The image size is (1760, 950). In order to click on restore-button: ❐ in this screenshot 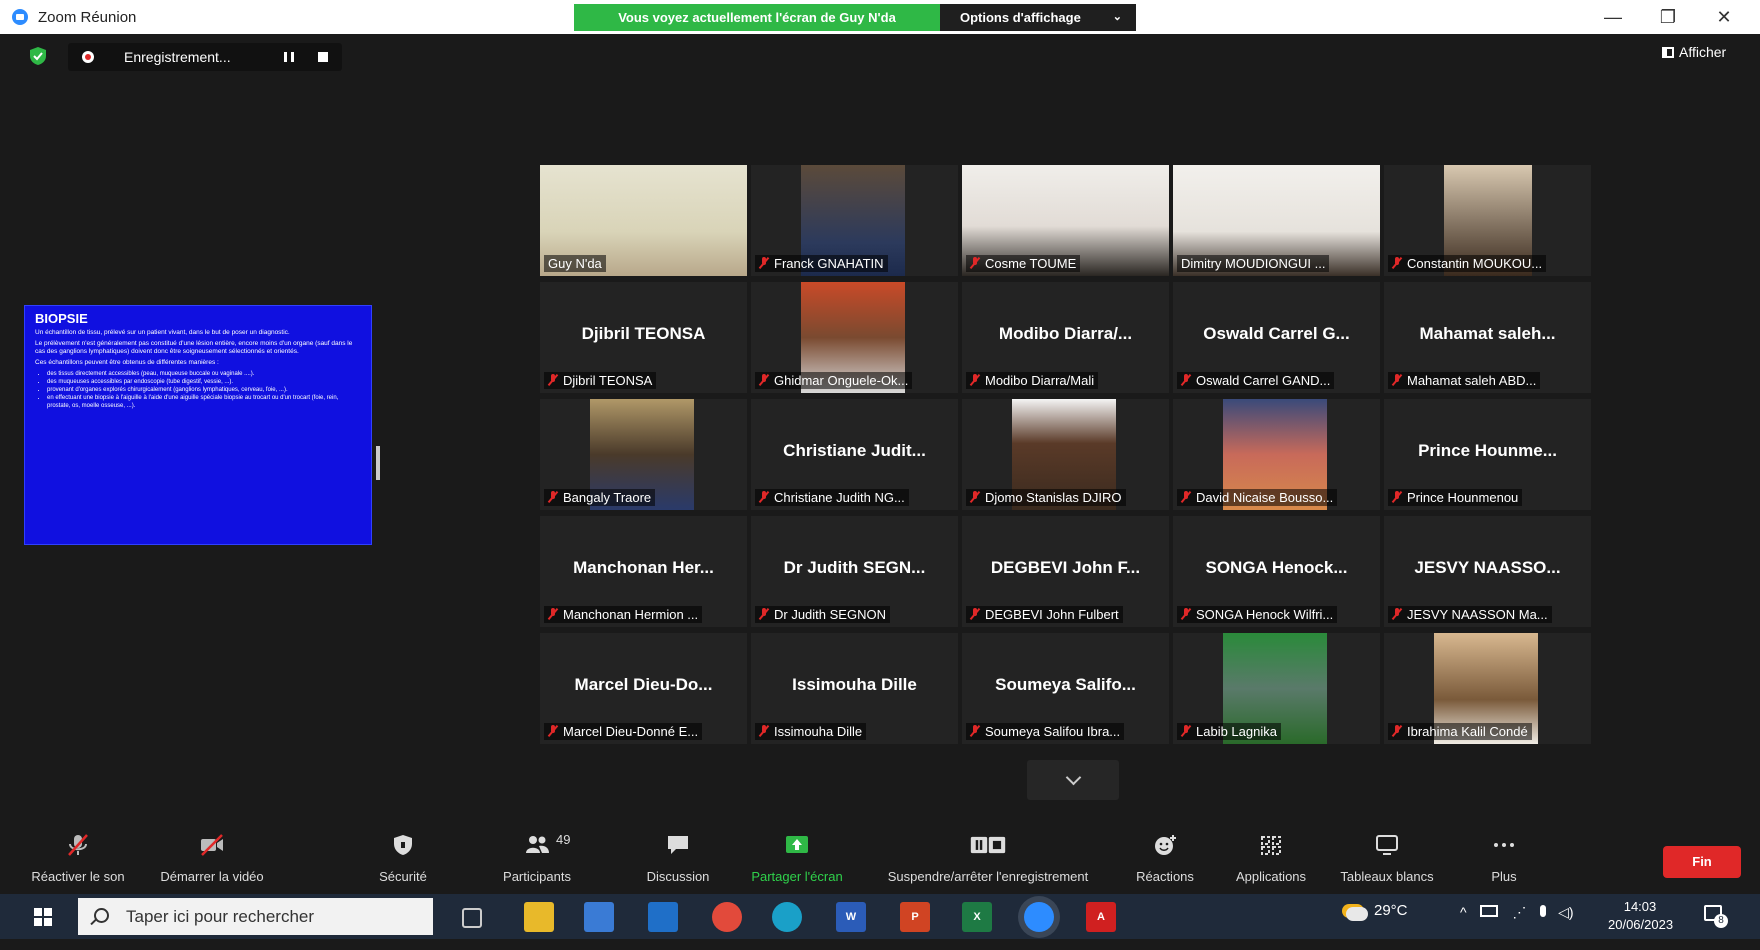, I will do `click(1668, 17)`.